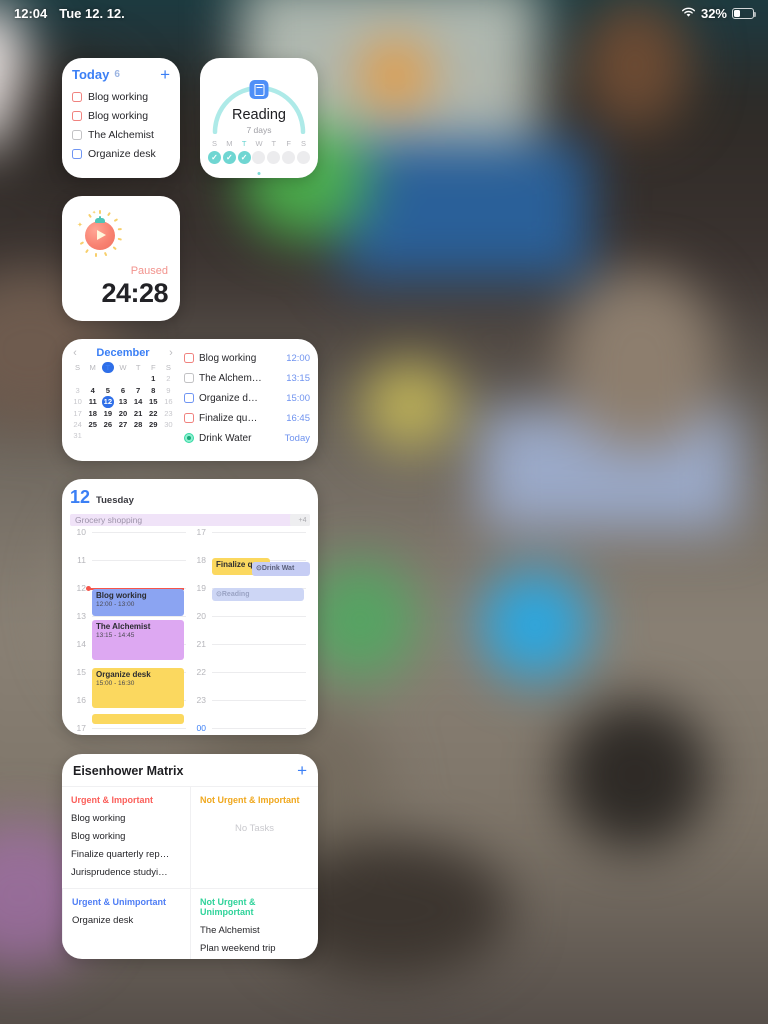 This screenshot has width=768, height=1024. I want to click on hour-label: 16, so click(81, 700).